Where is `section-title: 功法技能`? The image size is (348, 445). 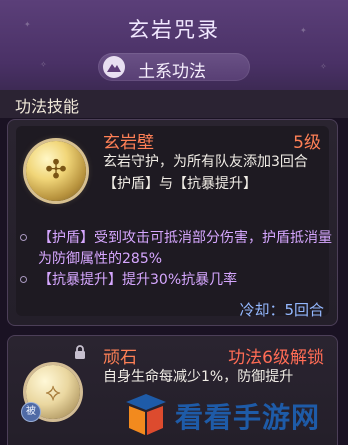
section-title: 功法技能 is located at coordinates (47, 106).